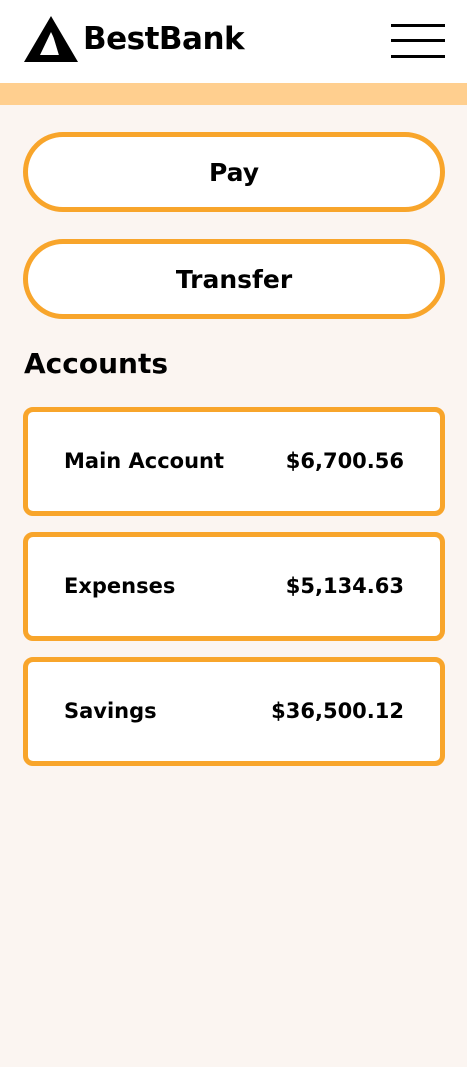  What do you see at coordinates (344, 461) in the screenshot?
I see `account-balance: $6,700.56` at bounding box center [344, 461].